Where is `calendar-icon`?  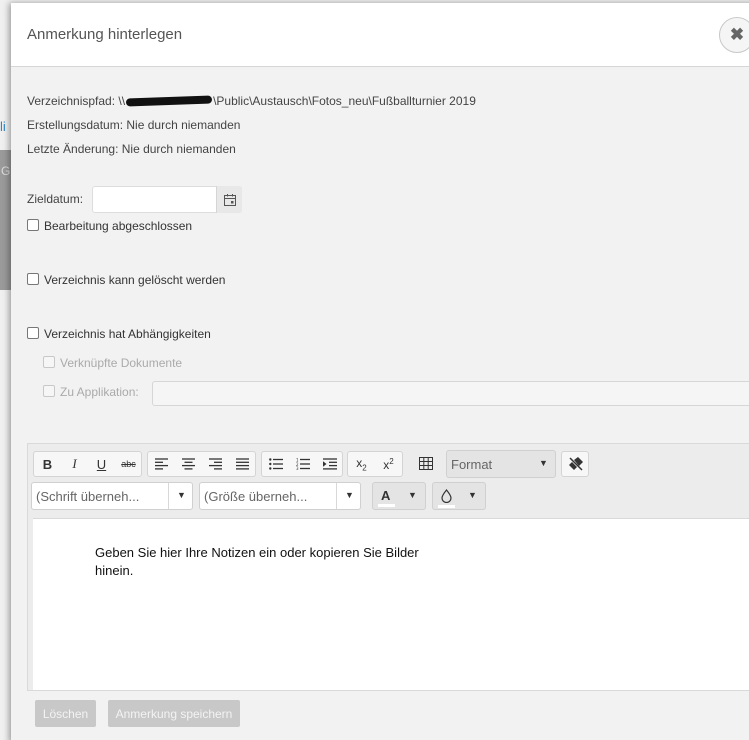 calendar-icon is located at coordinates (229, 199).